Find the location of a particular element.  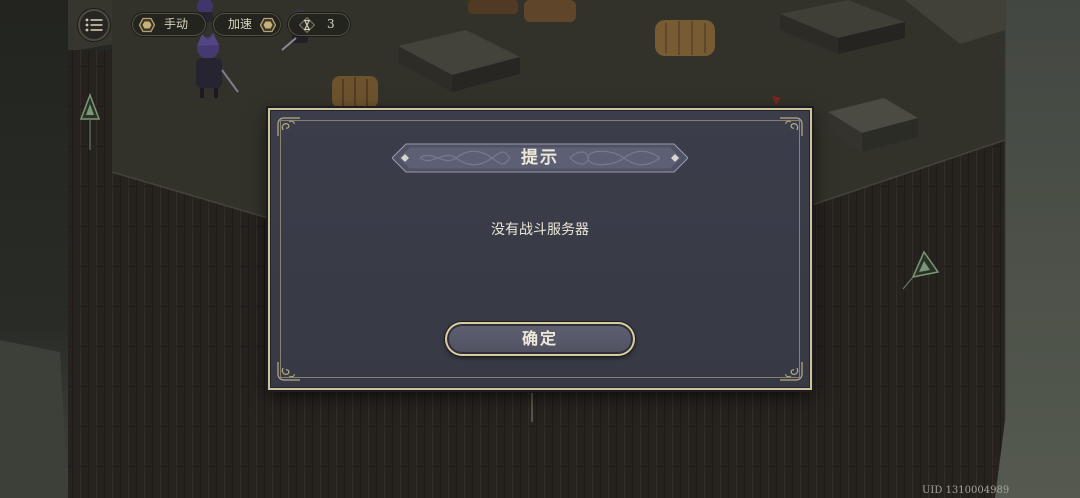

speed-up-label: 加速 is located at coordinates (240, 24).